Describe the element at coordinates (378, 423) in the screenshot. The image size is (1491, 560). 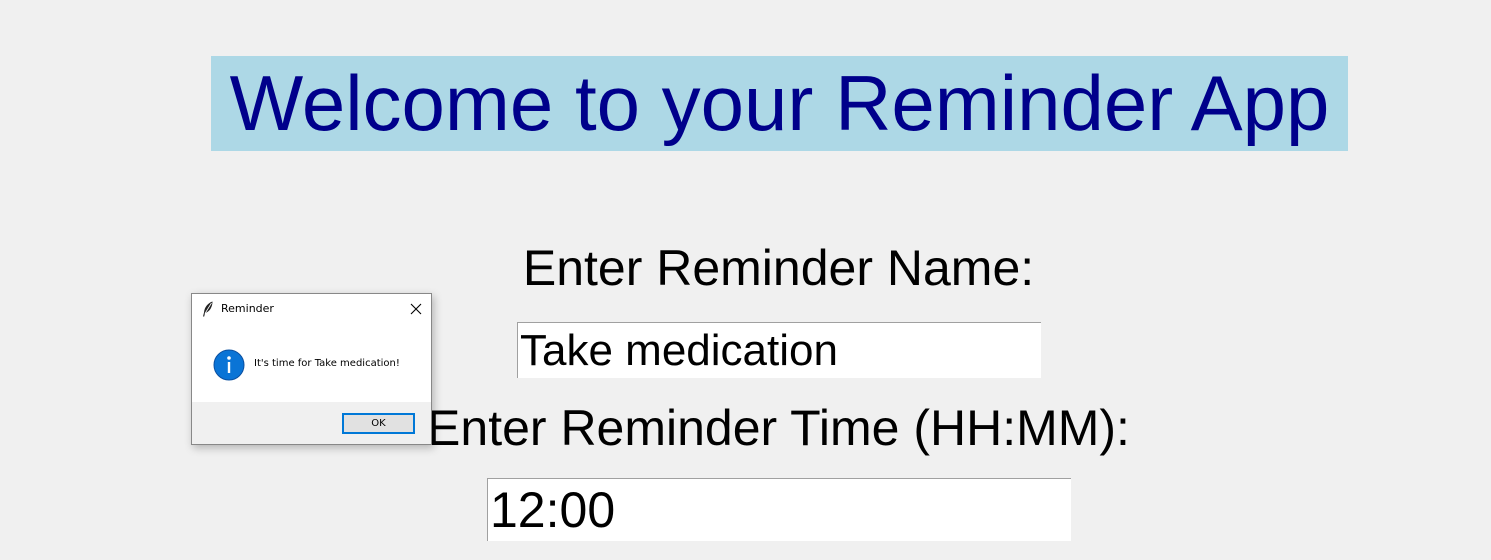
I see `ok-button: OK` at that location.